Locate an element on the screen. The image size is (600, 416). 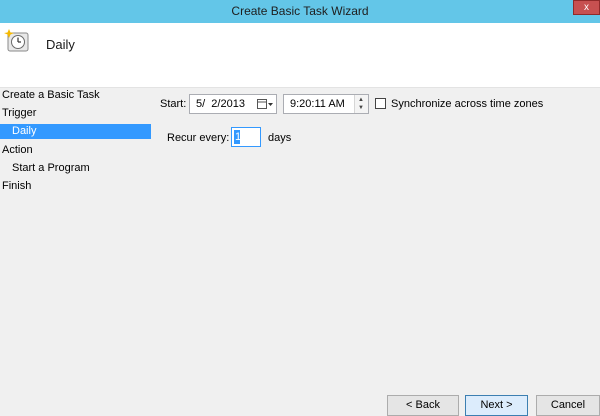
time-spinner: ▲ ▼ is located at coordinates (361, 104).